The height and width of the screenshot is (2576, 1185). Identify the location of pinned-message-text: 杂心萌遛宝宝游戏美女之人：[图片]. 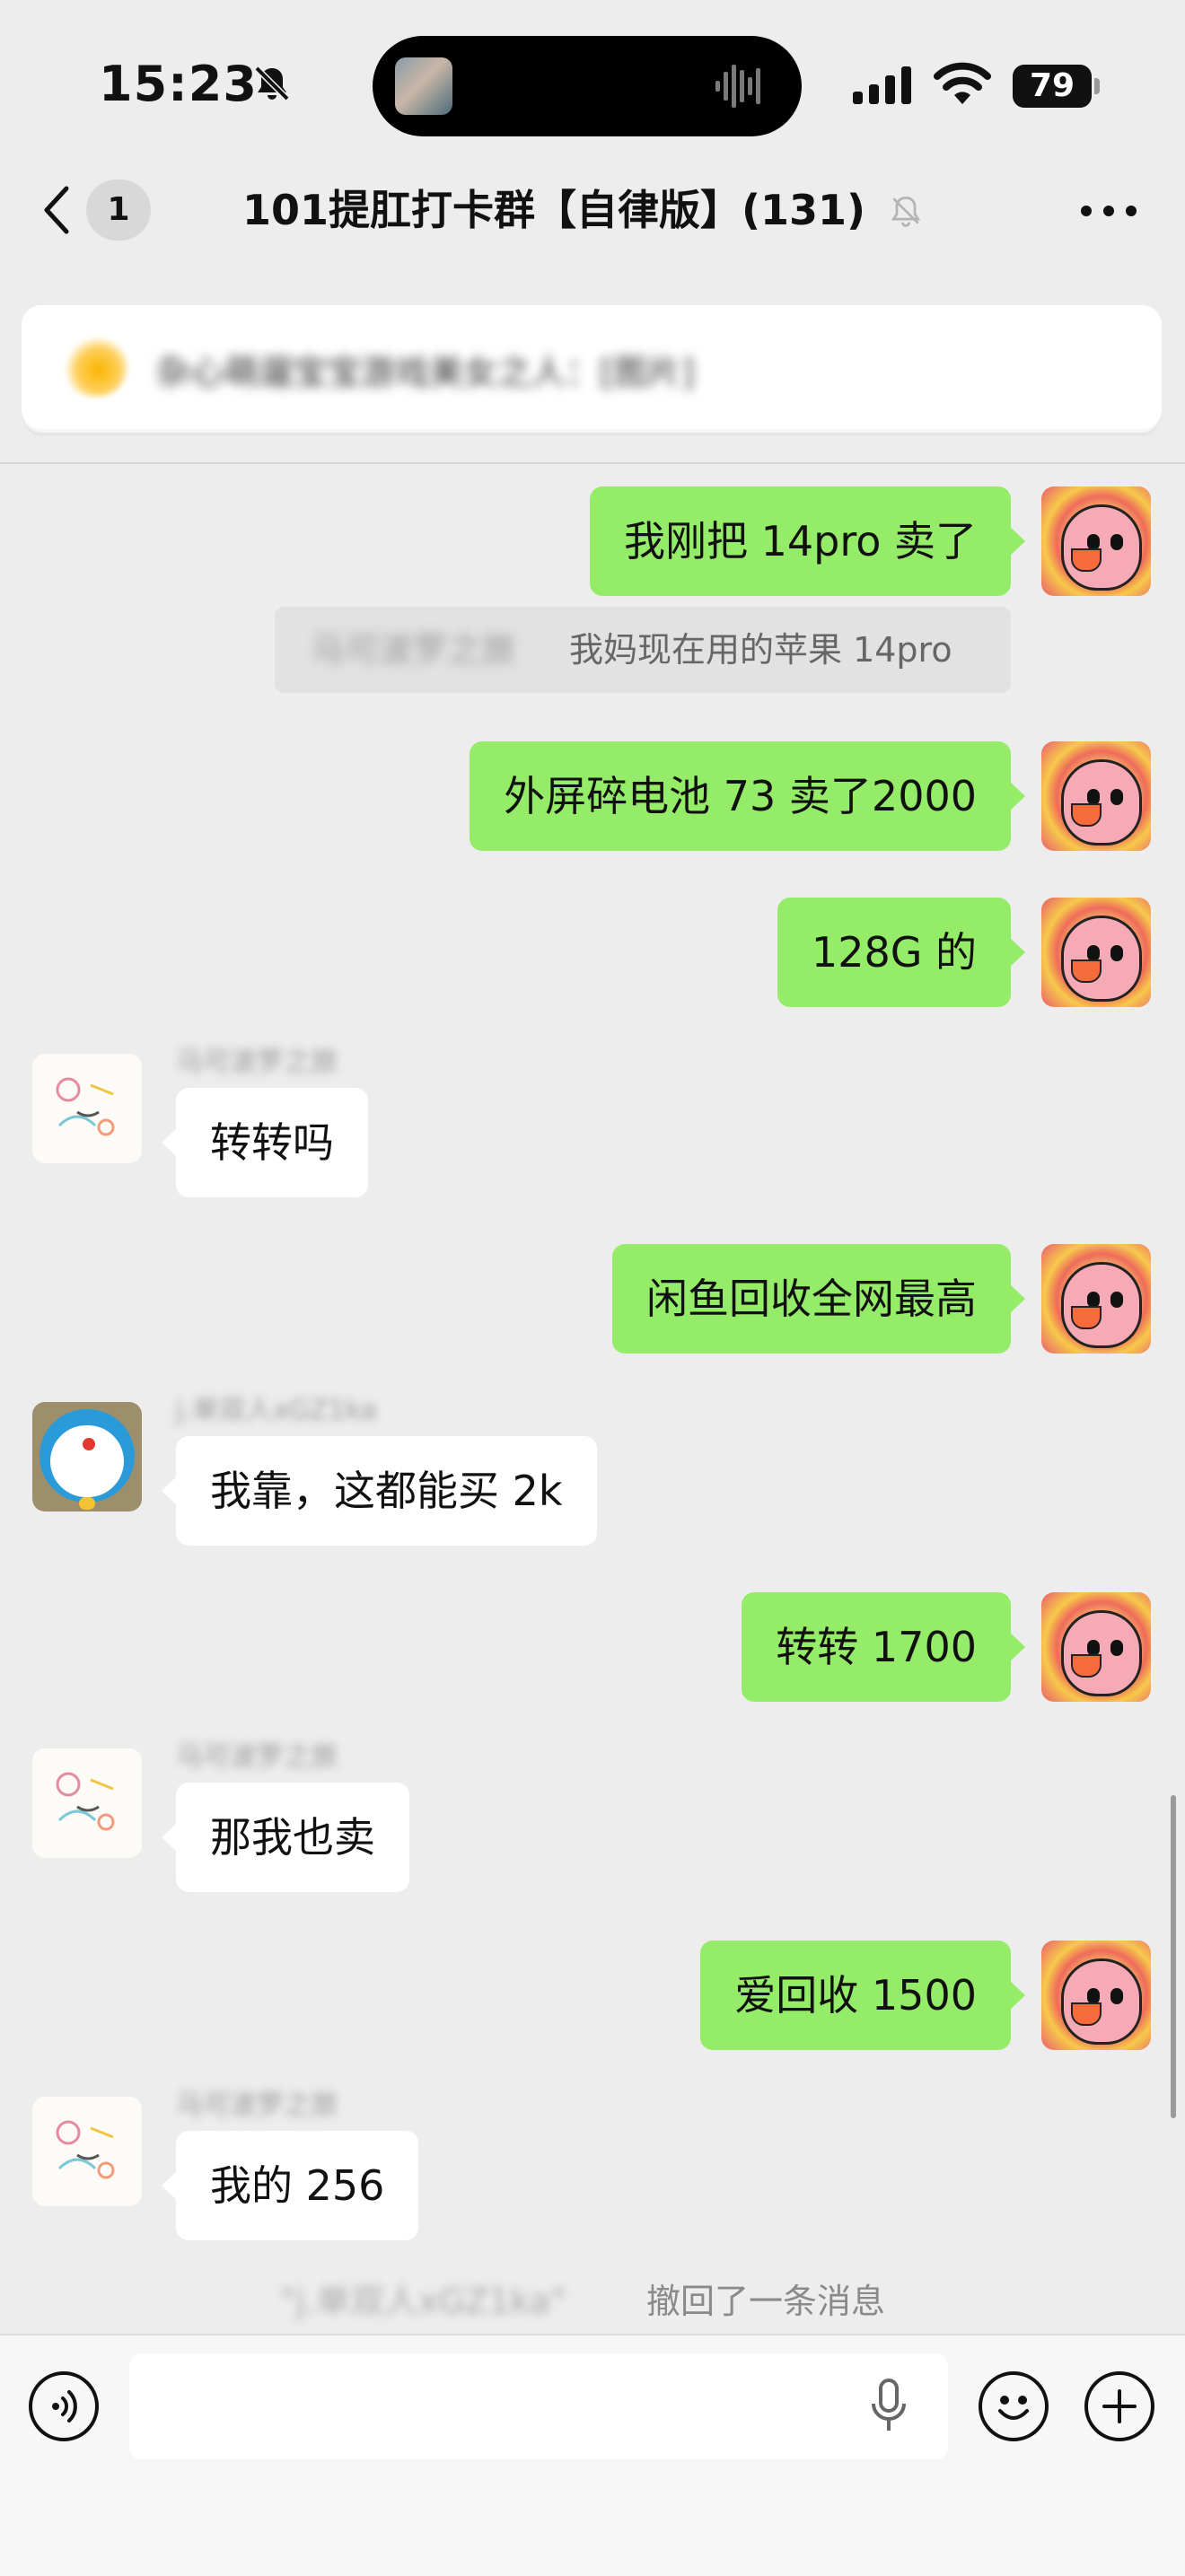
(425, 371).